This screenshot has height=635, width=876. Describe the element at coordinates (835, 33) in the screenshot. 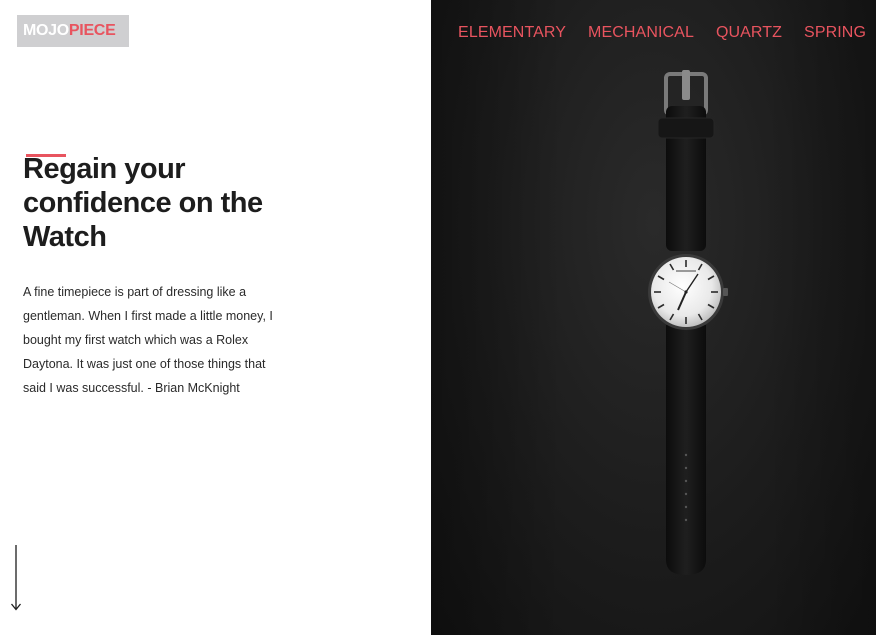

I see `nav-item-spring: SPRING` at that location.